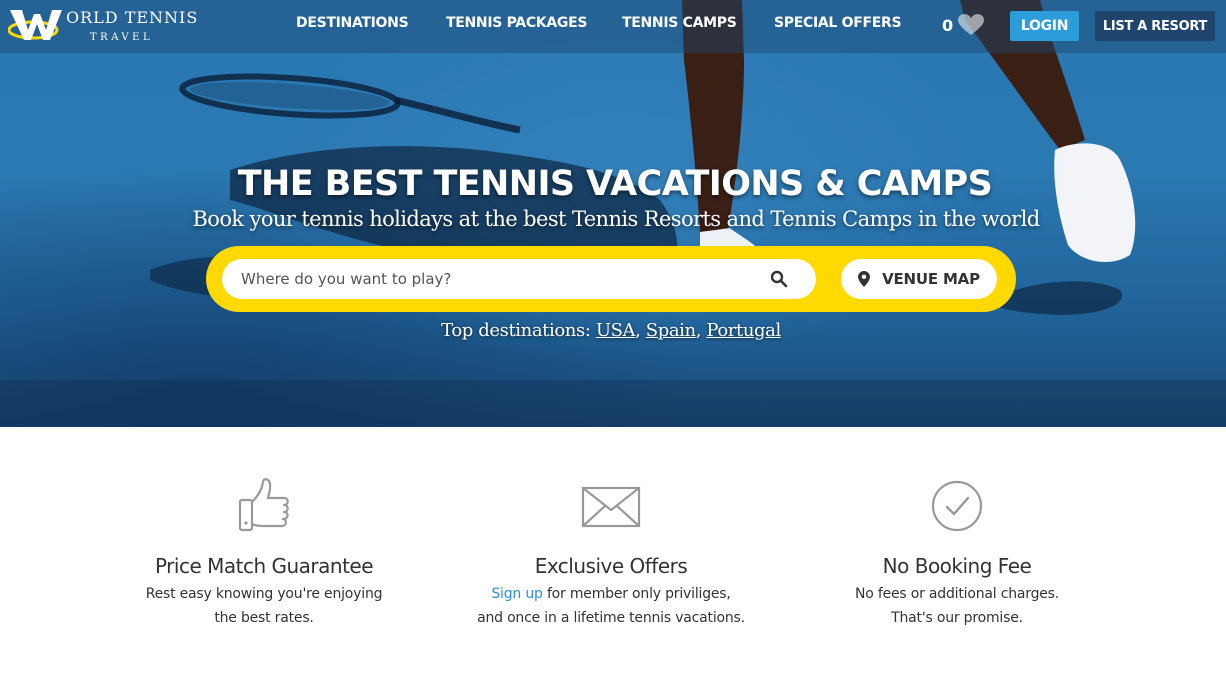 This screenshot has width=1226, height=683. I want to click on feature-text-line: and once in a lifetime tennis vacations., so click(611, 618).